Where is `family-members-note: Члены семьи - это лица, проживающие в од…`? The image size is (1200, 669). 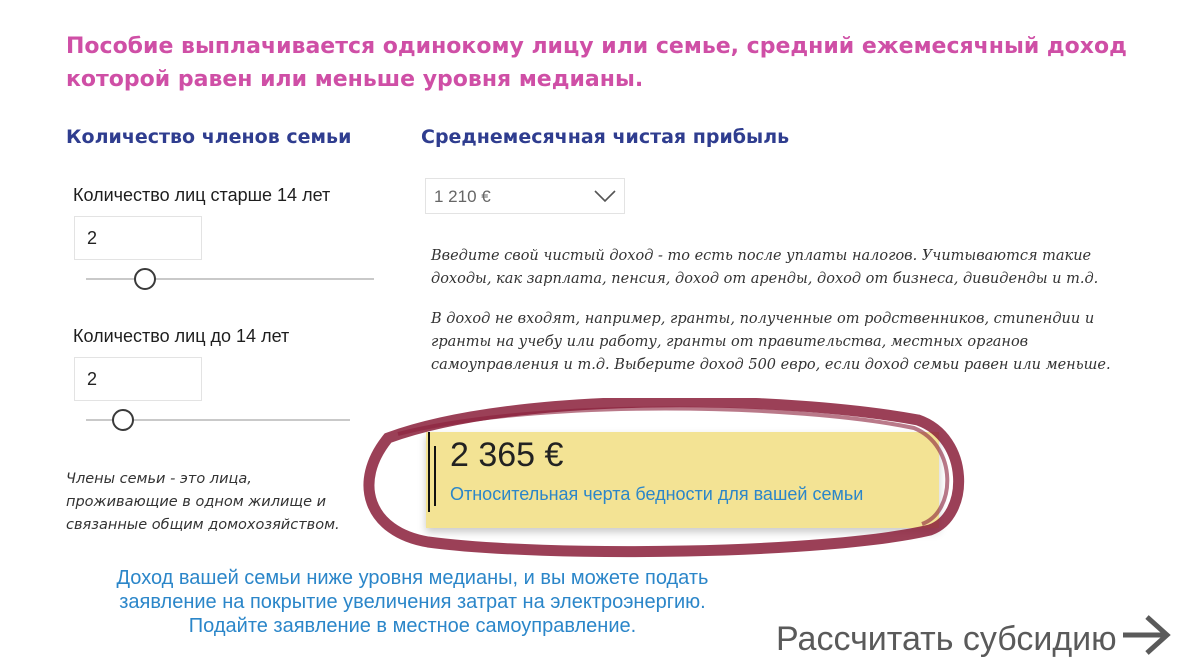
family-members-note: Члены семьи - это лица, проживающие в од… is located at coordinates (203, 502).